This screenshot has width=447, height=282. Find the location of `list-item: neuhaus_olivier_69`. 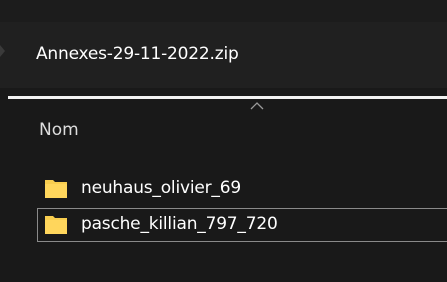

list-item: neuhaus_olivier_69 is located at coordinates (242, 189).